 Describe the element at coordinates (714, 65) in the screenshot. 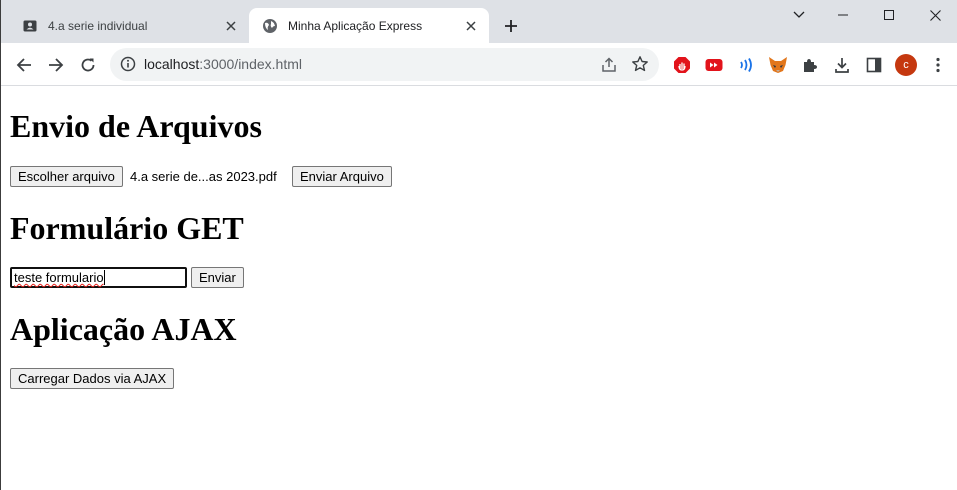

I see `youtube-icon` at that location.